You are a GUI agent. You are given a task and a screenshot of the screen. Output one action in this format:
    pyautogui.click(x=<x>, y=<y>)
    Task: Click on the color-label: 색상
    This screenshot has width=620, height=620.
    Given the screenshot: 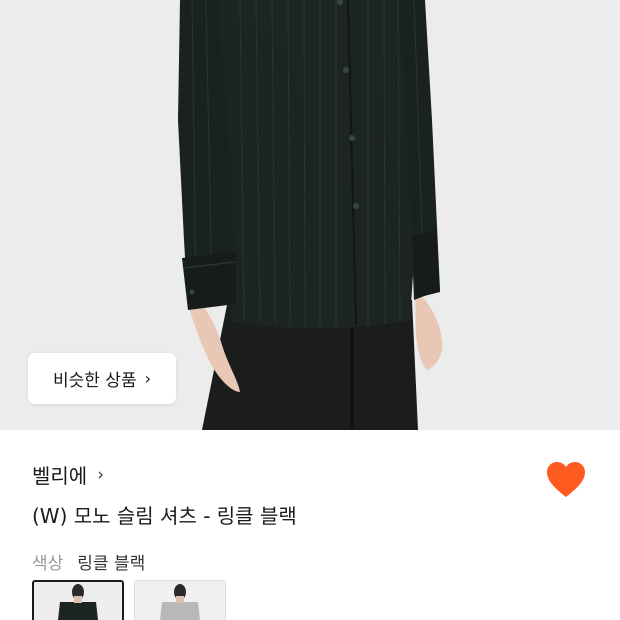 What is the action you would take?
    pyautogui.click(x=48, y=564)
    